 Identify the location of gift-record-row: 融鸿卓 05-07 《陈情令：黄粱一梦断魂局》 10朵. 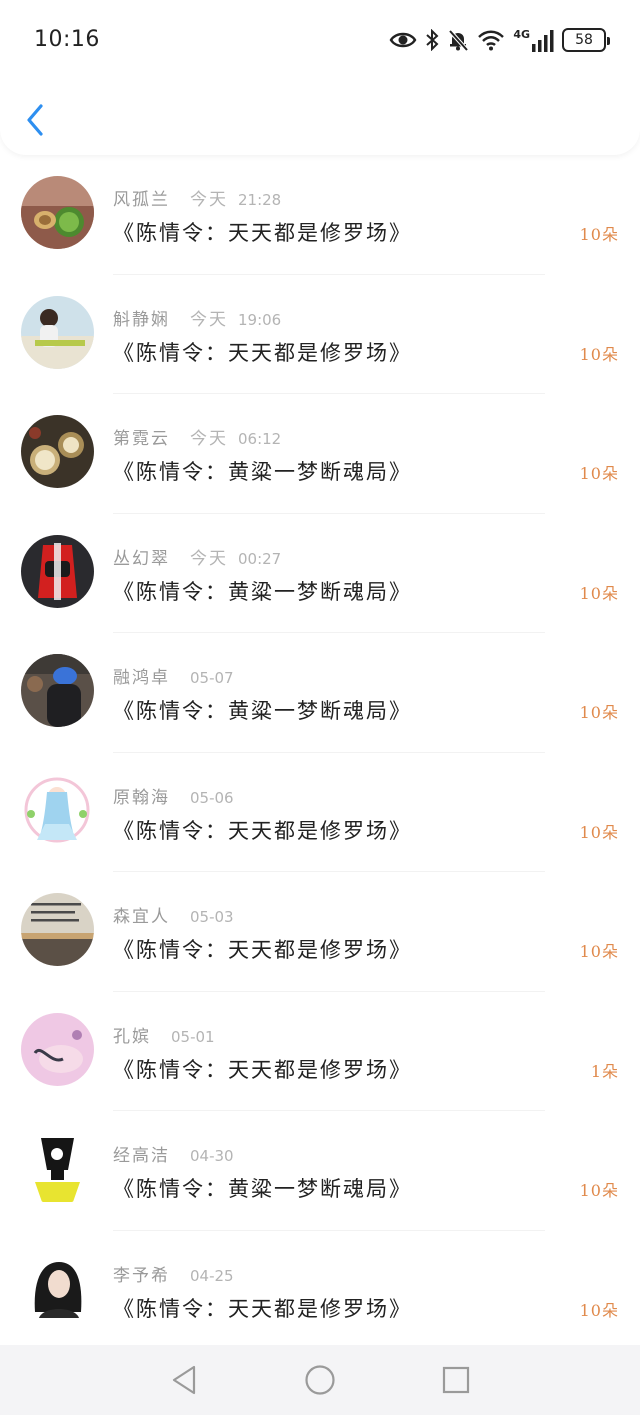
(320, 693).